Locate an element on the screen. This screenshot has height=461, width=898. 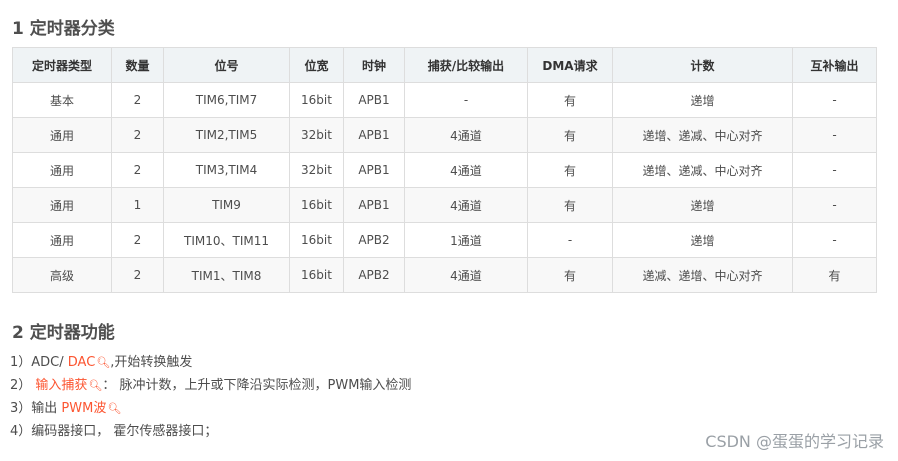
item-prefix: 3）输出 is located at coordinates (36, 408).